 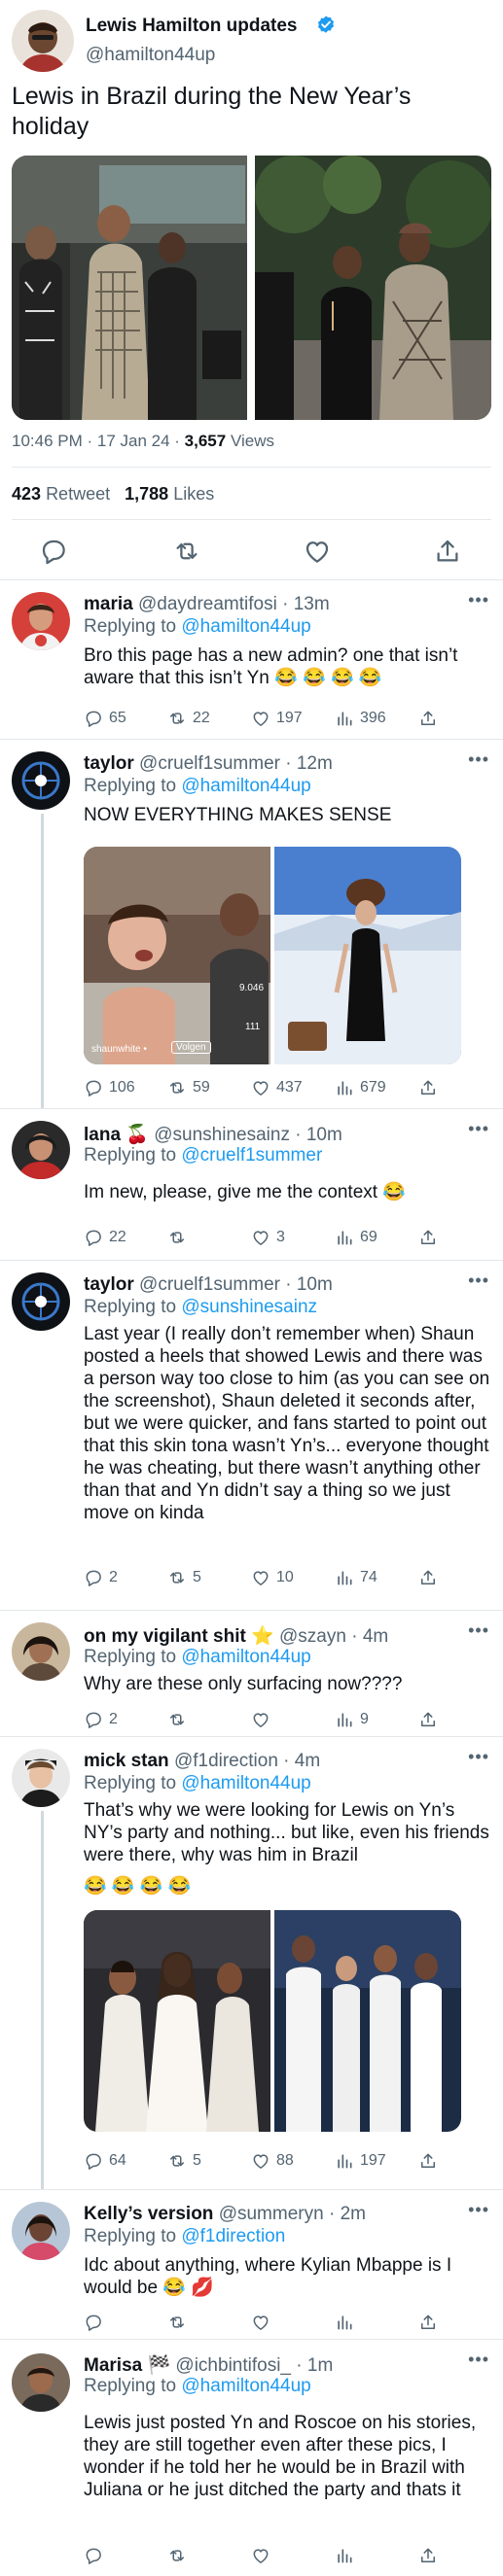 I want to click on reply-author-name: on my vigilant shit ⭐, so click(x=179, y=1637).